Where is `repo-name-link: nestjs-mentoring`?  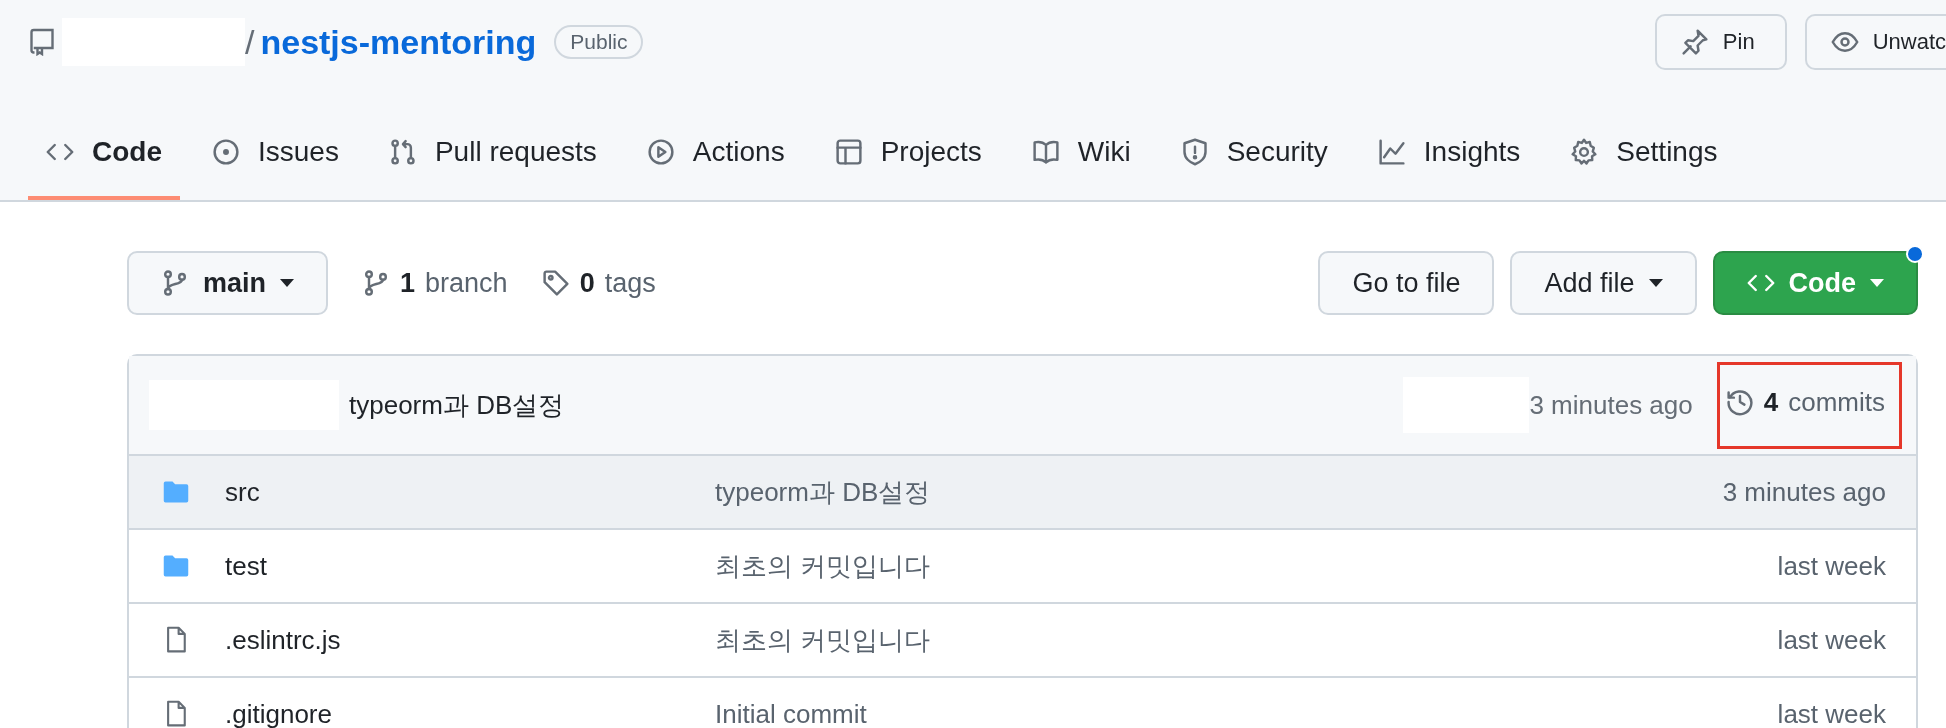 repo-name-link: nestjs-mentoring is located at coordinates (398, 42).